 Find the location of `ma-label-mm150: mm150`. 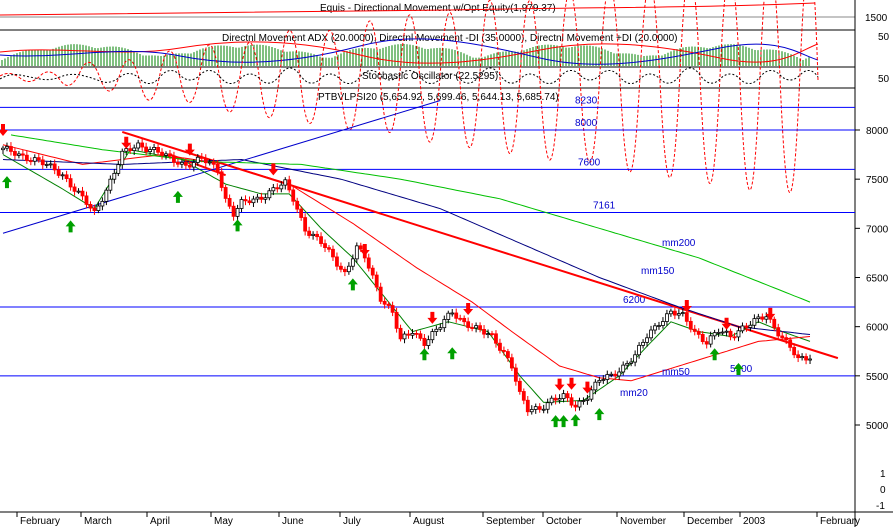

ma-label-mm150: mm150 is located at coordinates (658, 271).